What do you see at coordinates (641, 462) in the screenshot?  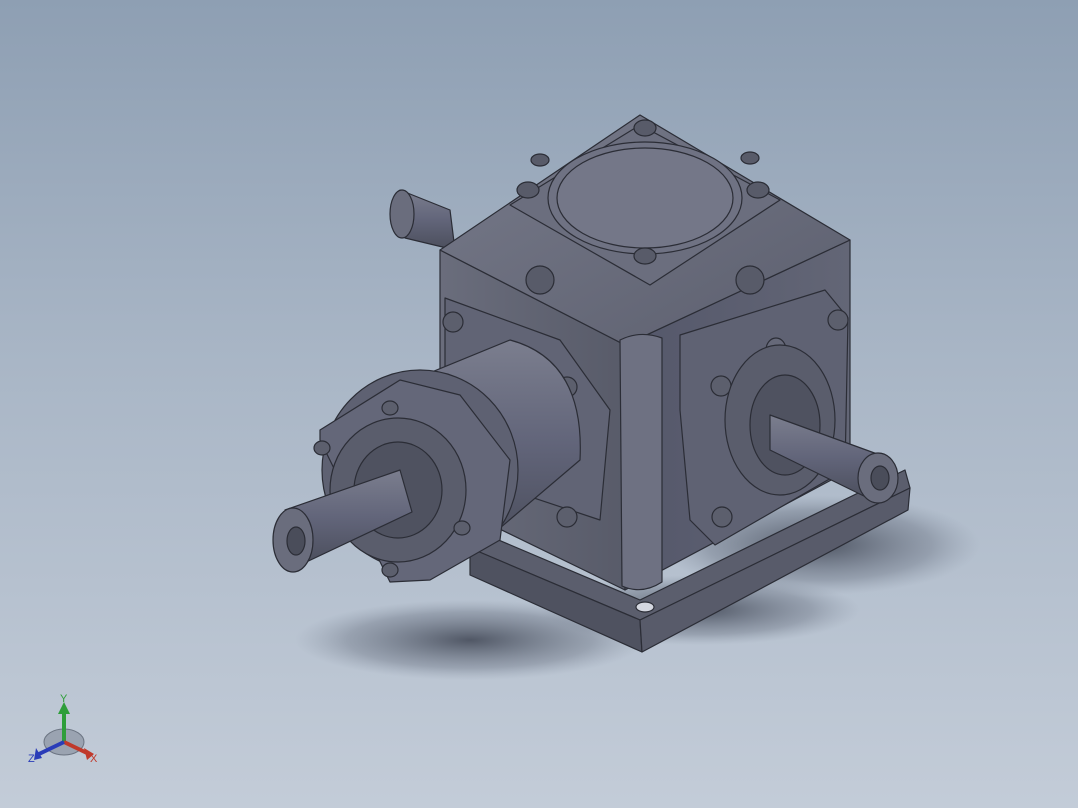 I see `housing-front-edge` at bounding box center [641, 462].